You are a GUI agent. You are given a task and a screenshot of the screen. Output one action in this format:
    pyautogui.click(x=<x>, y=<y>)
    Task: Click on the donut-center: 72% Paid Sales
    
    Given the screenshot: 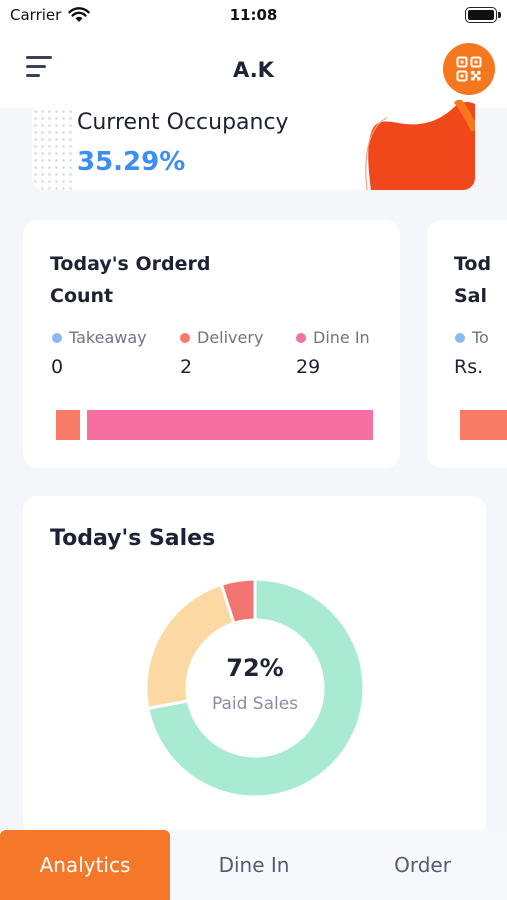 What is the action you would take?
    pyautogui.click(x=255, y=688)
    